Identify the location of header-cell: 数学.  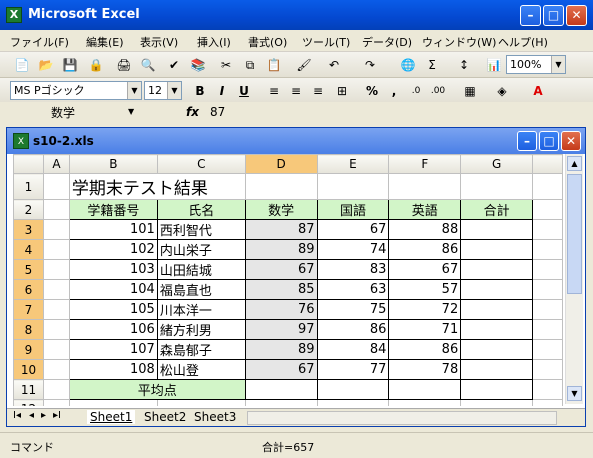
(281, 209).